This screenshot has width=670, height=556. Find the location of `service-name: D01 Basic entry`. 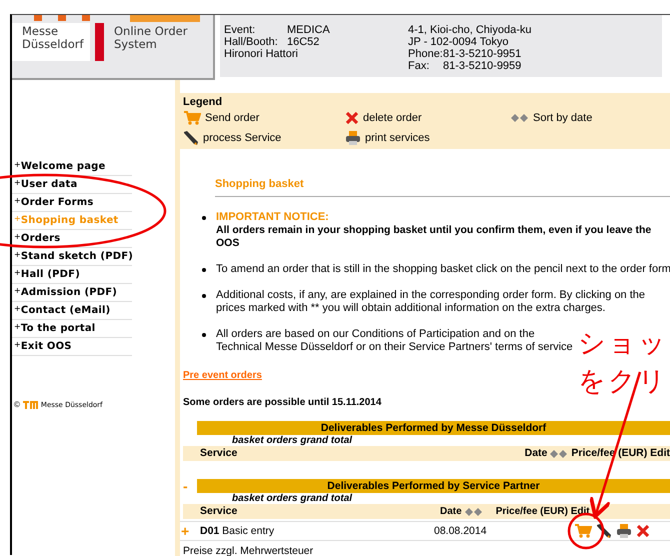

service-name: D01 Basic entry is located at coordinates (238, 531).